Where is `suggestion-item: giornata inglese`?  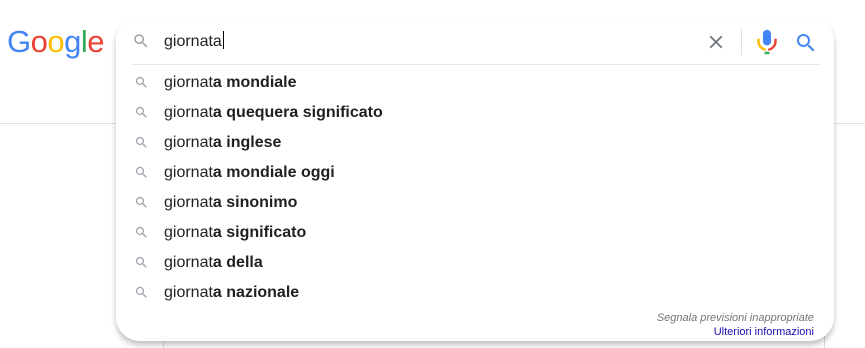 suggestion-item: giornata inglese is located at coordinates (475, 143).